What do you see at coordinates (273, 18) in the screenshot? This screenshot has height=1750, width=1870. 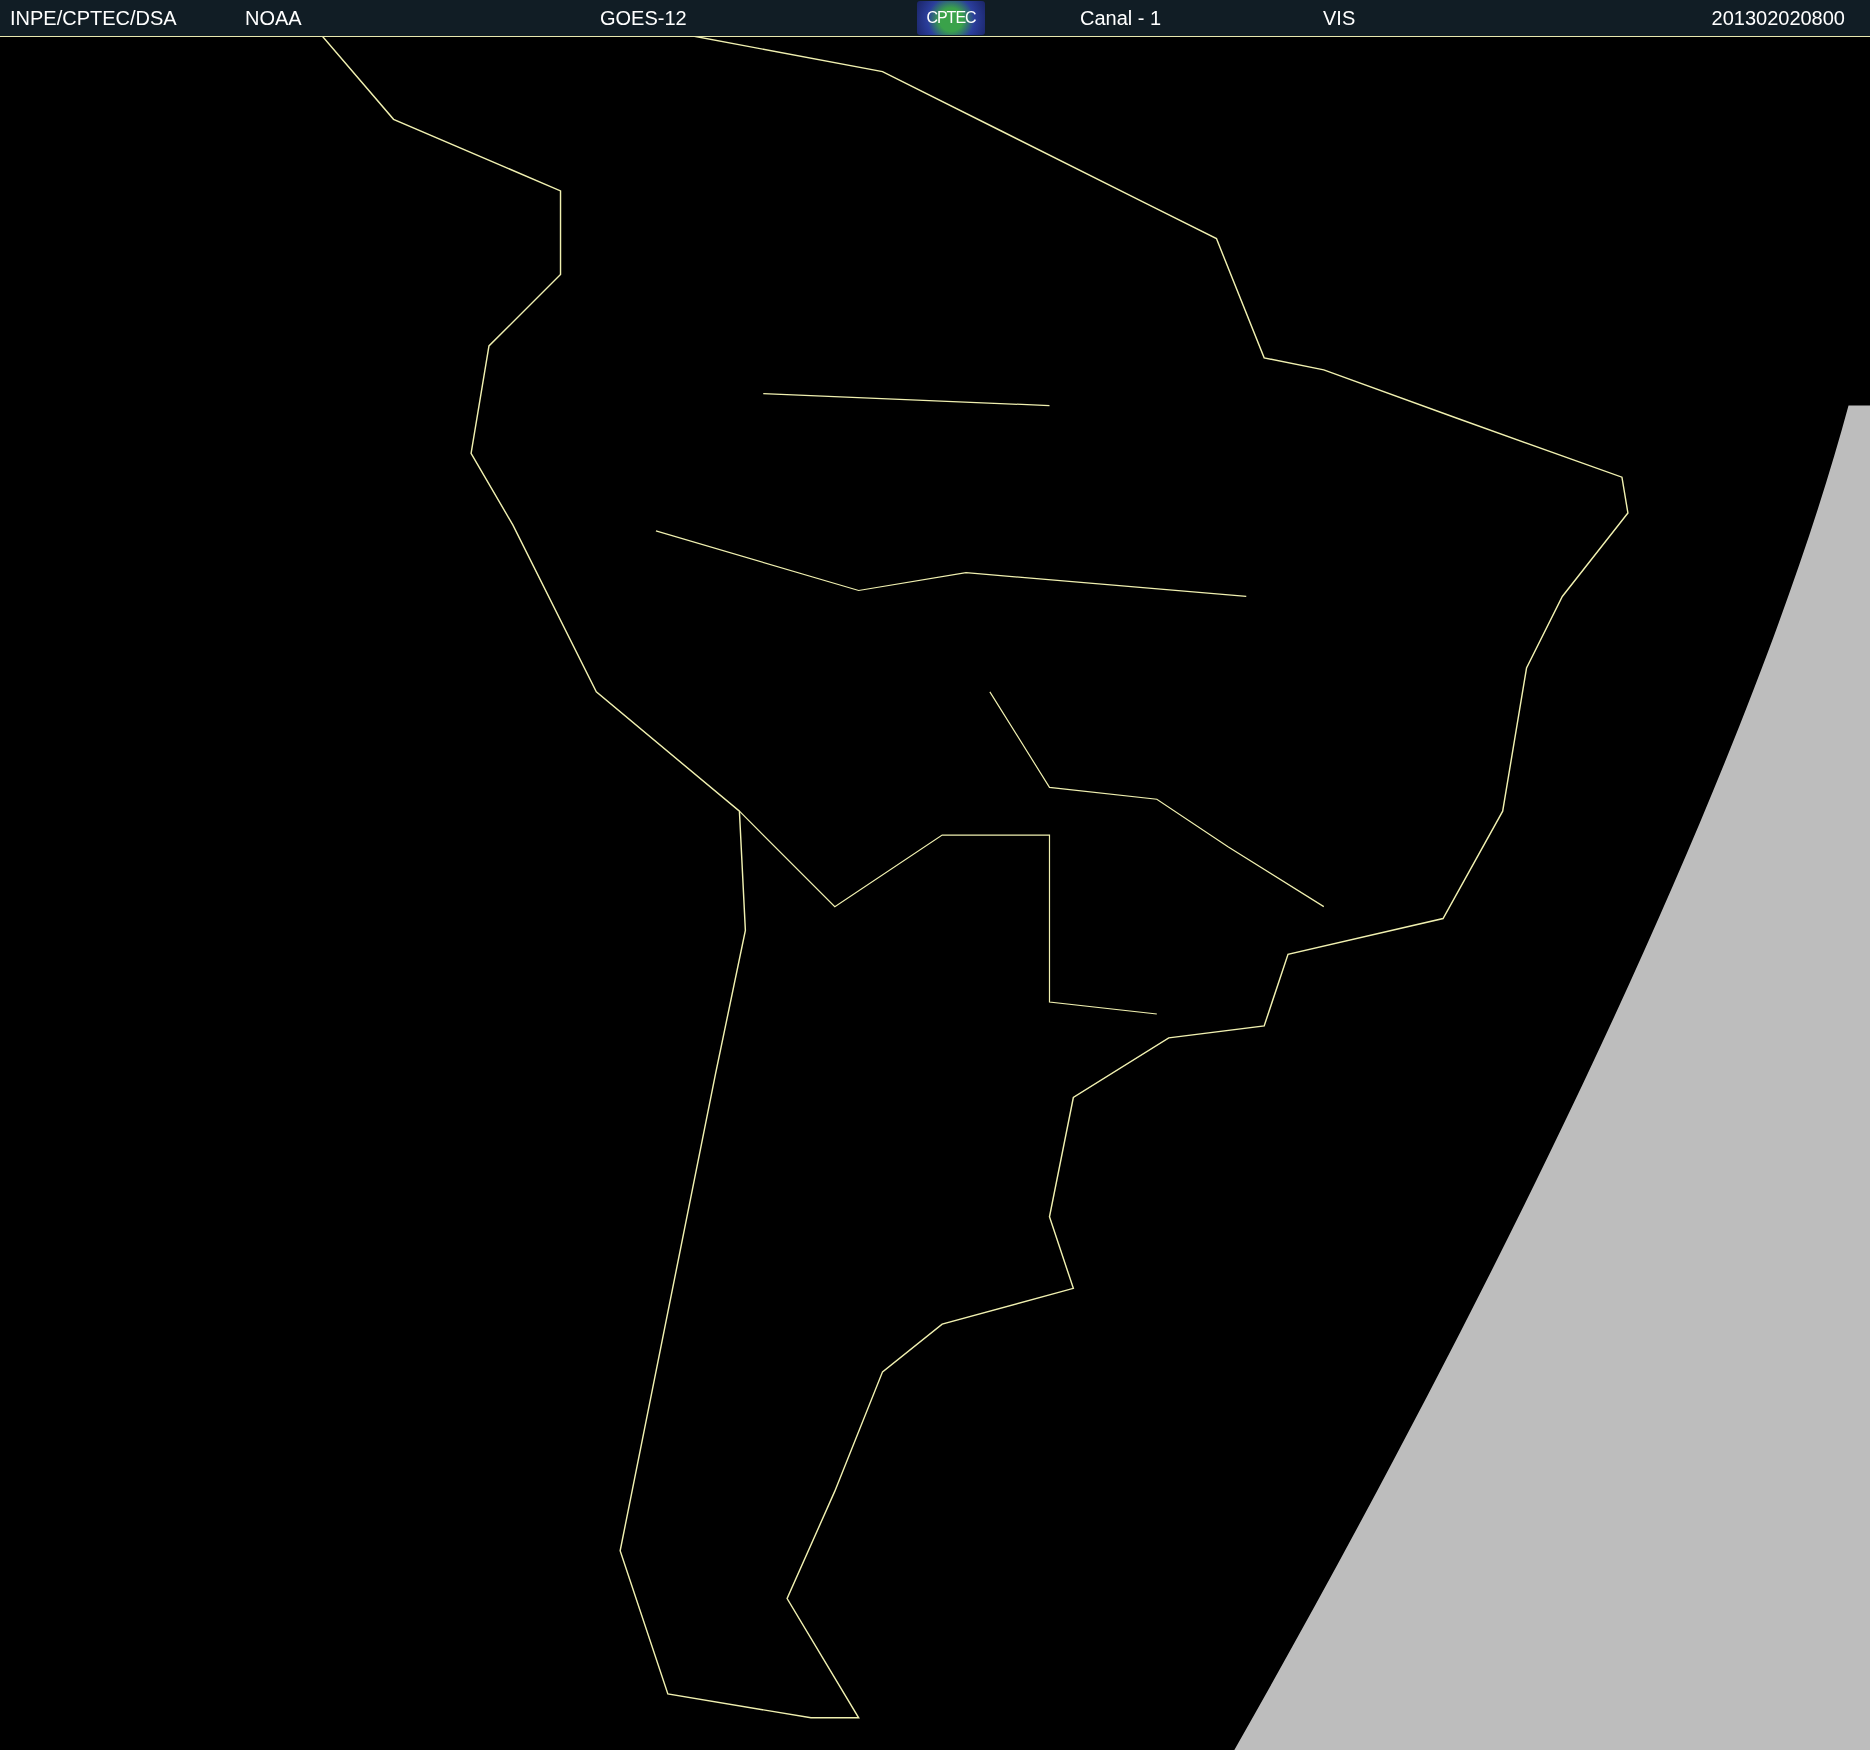 I see `header-label: NOAA` at bounding box center [273, 18].